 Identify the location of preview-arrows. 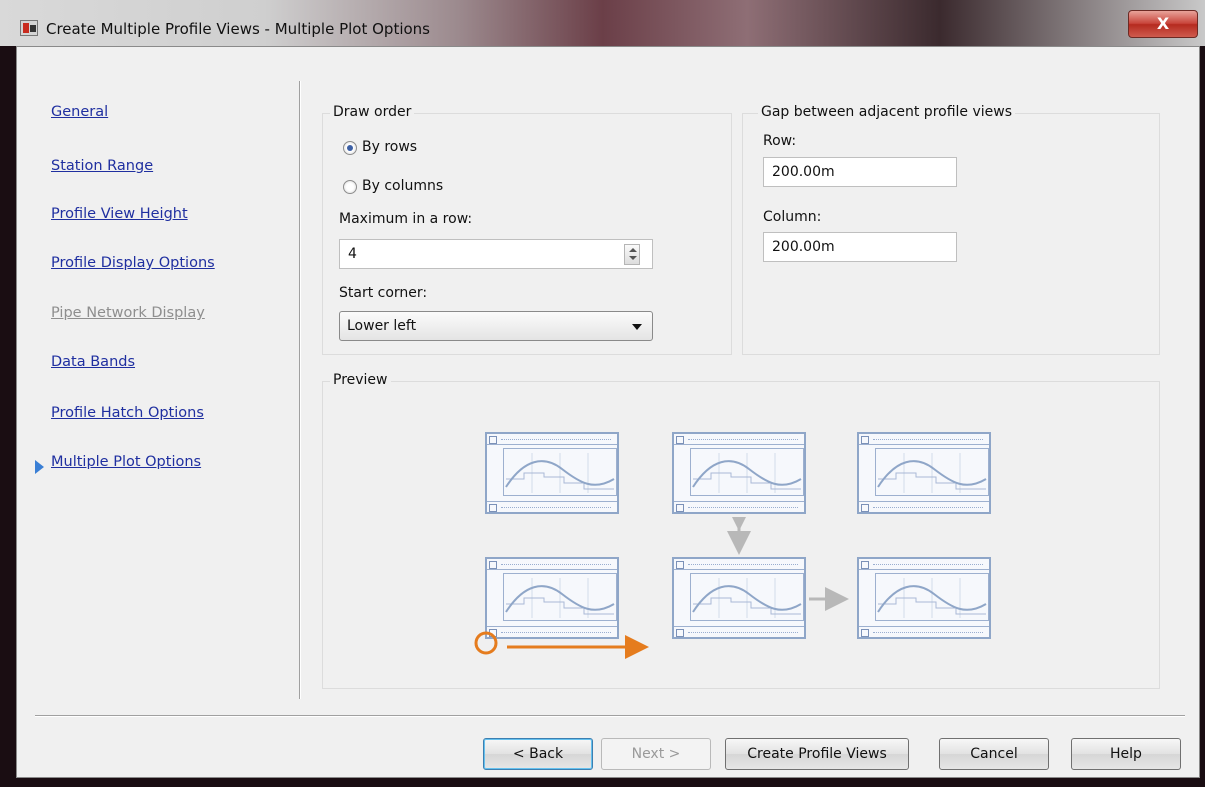
(661, 588).